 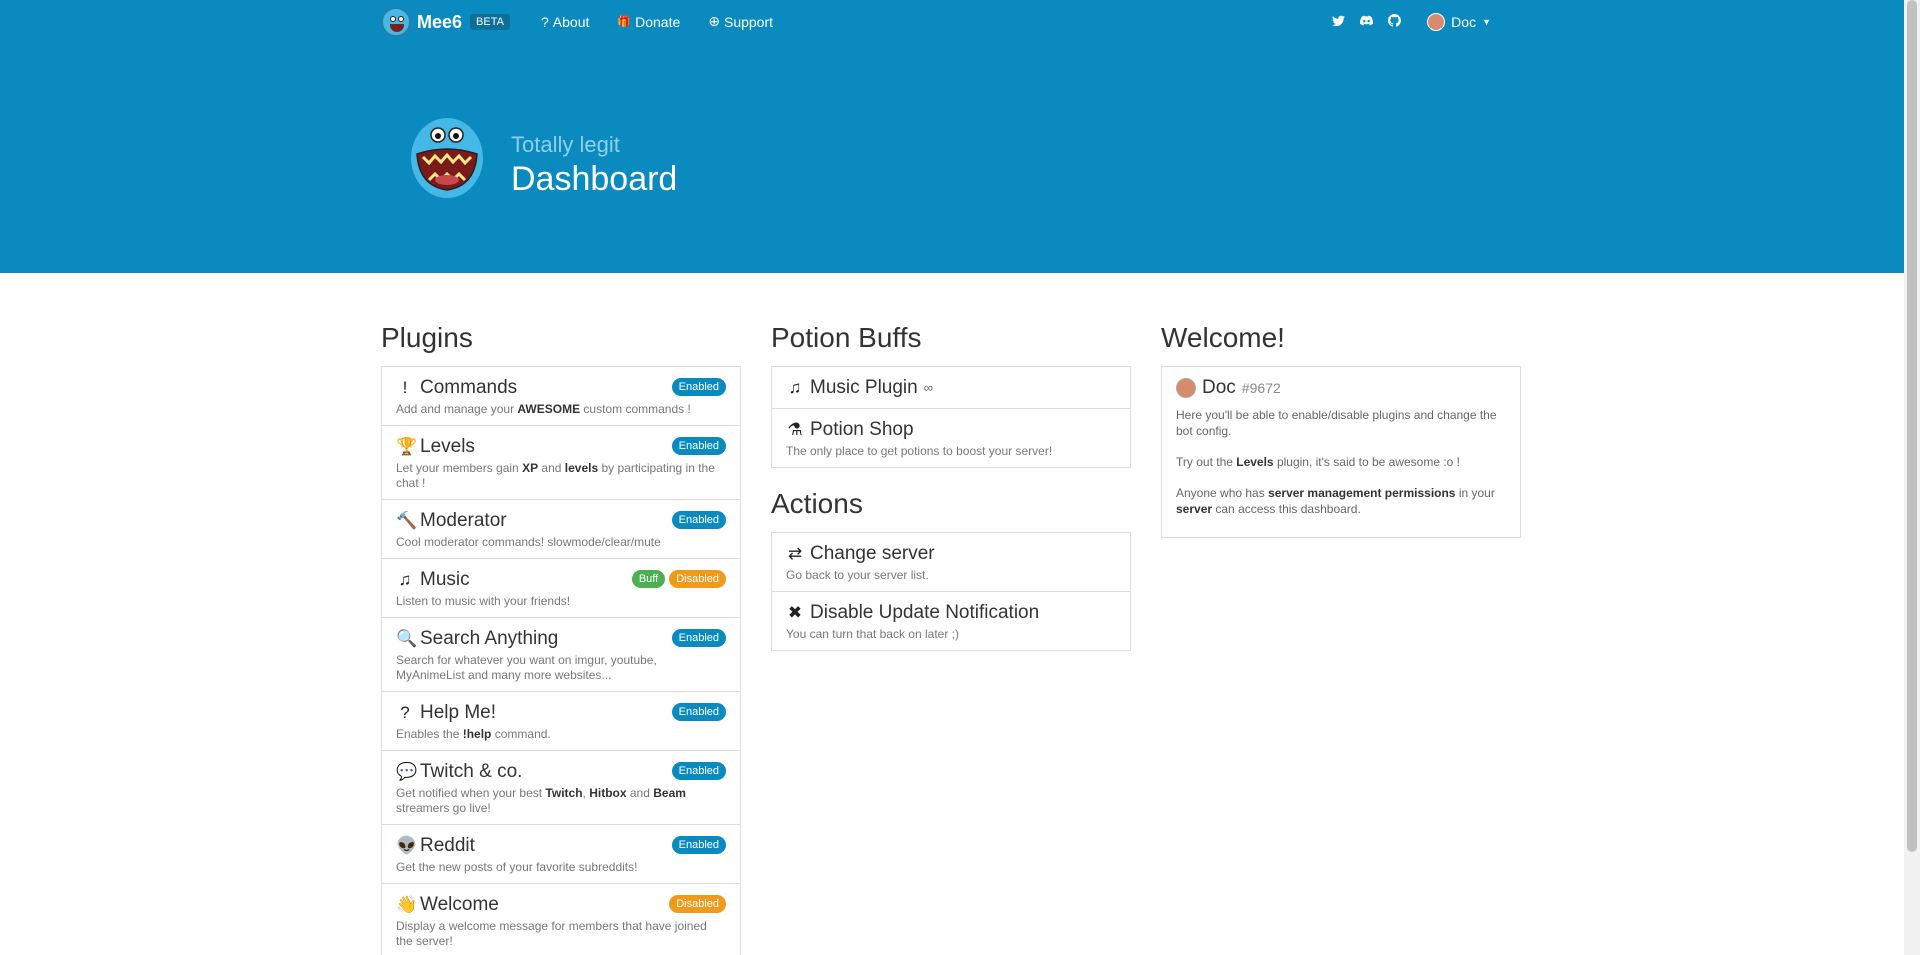 What do you see at coordinates (396, 22) in the screenshot?
I see `mee6-logo-icon` at bounding box center [396, 22].